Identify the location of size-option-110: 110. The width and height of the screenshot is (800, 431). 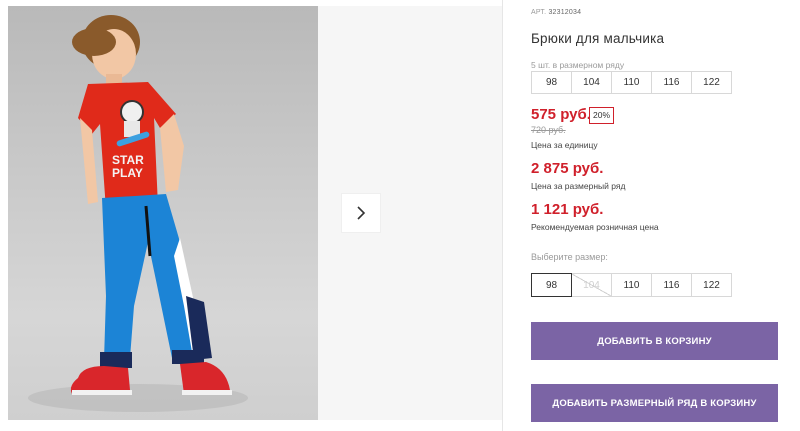
(631, 285).